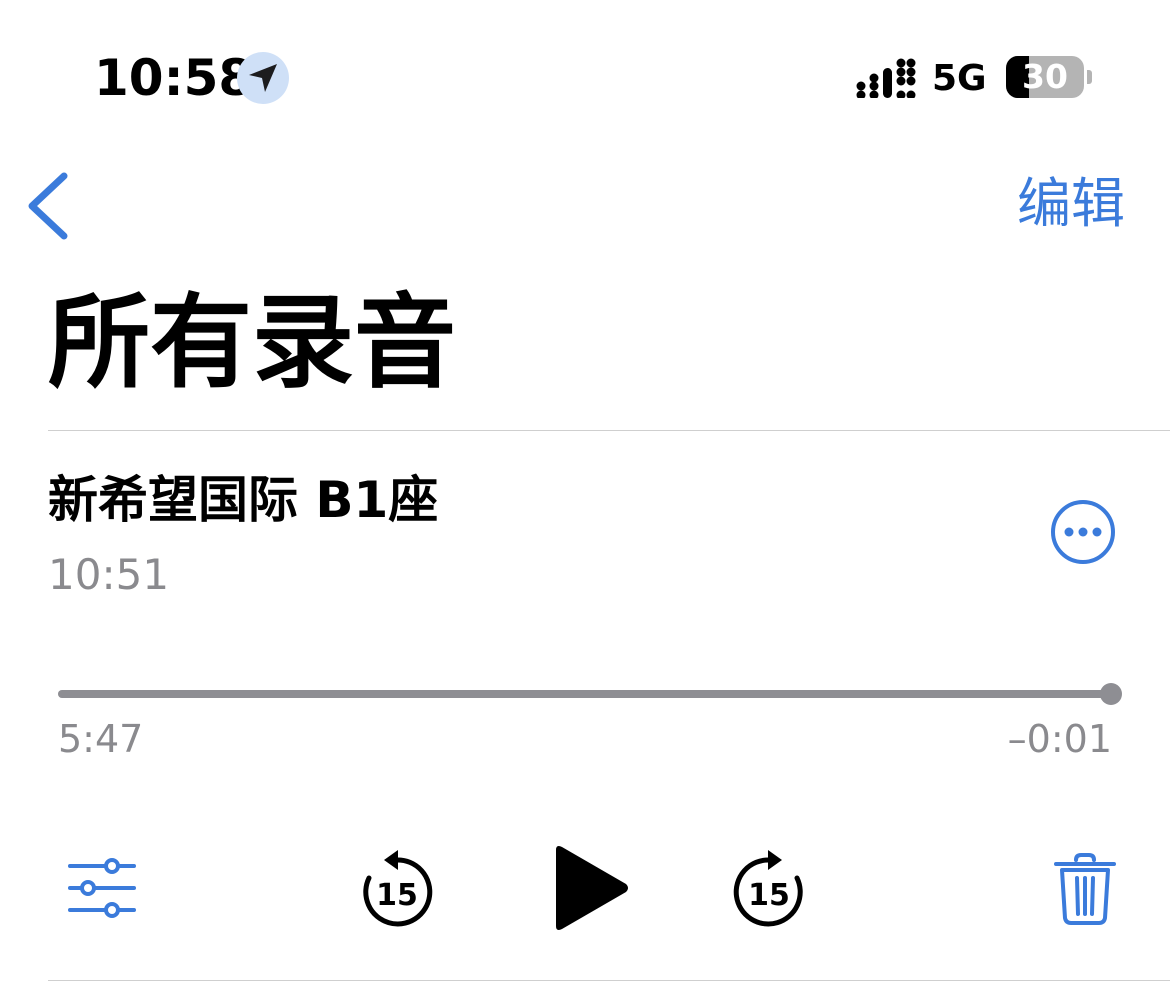  I want to click on elapsed-time: 5:47, so click(101, 739).